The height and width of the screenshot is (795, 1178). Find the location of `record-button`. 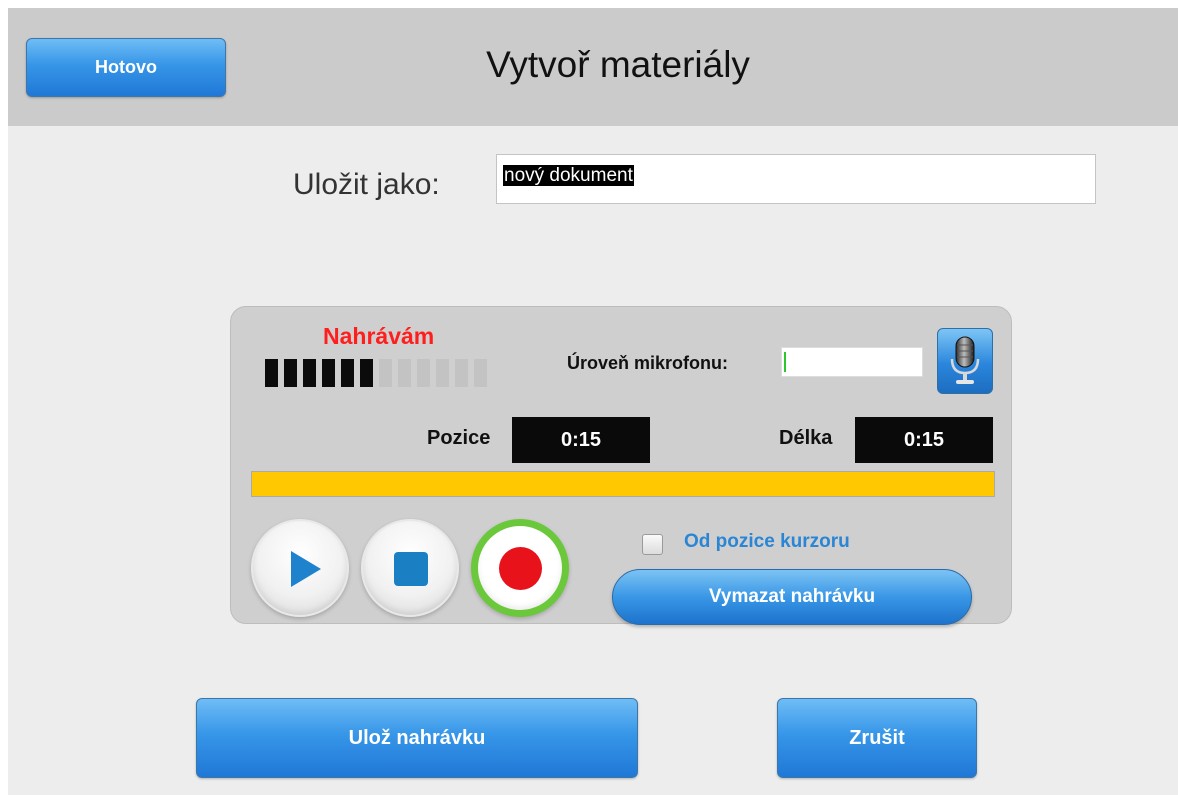

record-button is located at coordinates (520, 568).